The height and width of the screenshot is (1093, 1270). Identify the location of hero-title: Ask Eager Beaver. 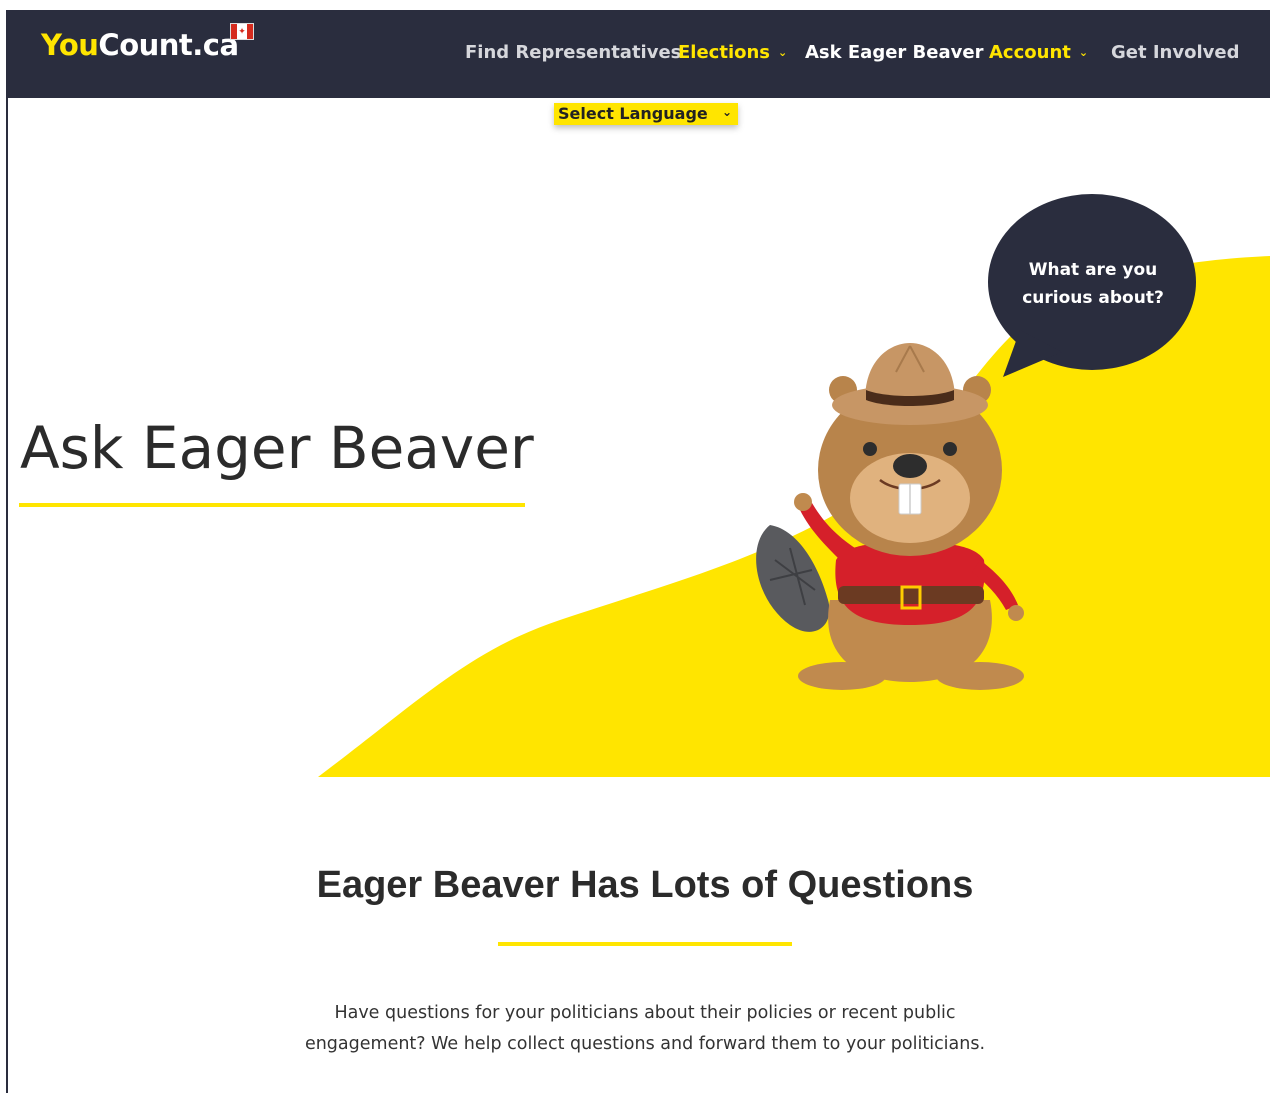
(277, 448).